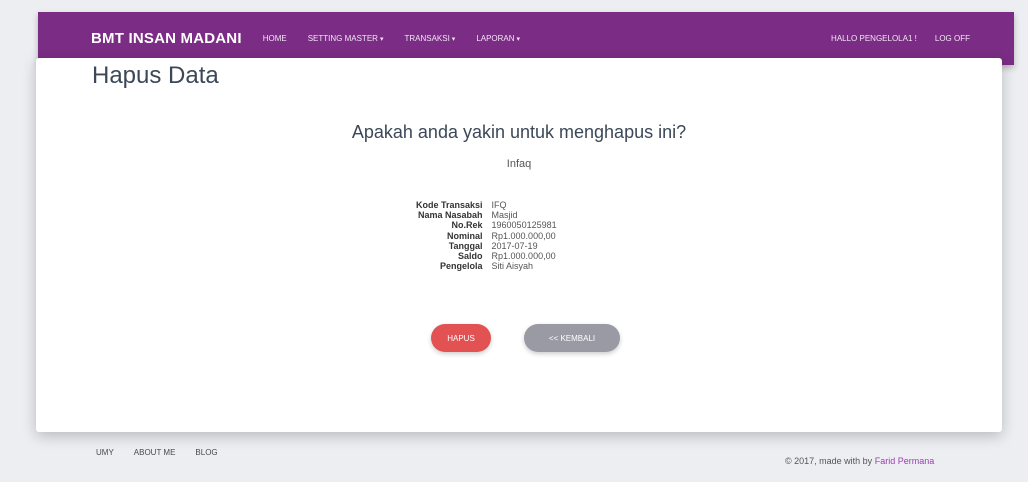 The height and width of the screenshot is (482, 1028). I want to click on nav-home: HOME, so click(275, 38).